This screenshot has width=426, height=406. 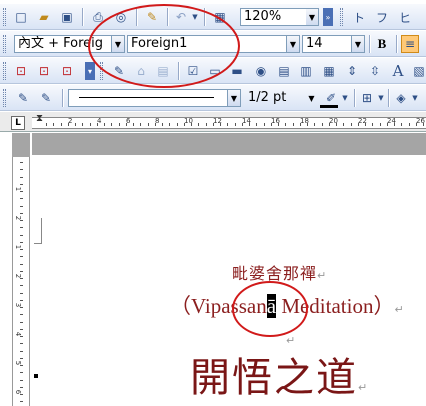 What do you see at coordinates (410, 44) in the screenshot?
I see `align-justify-icon: ≡` at bounding box center [410, 44].